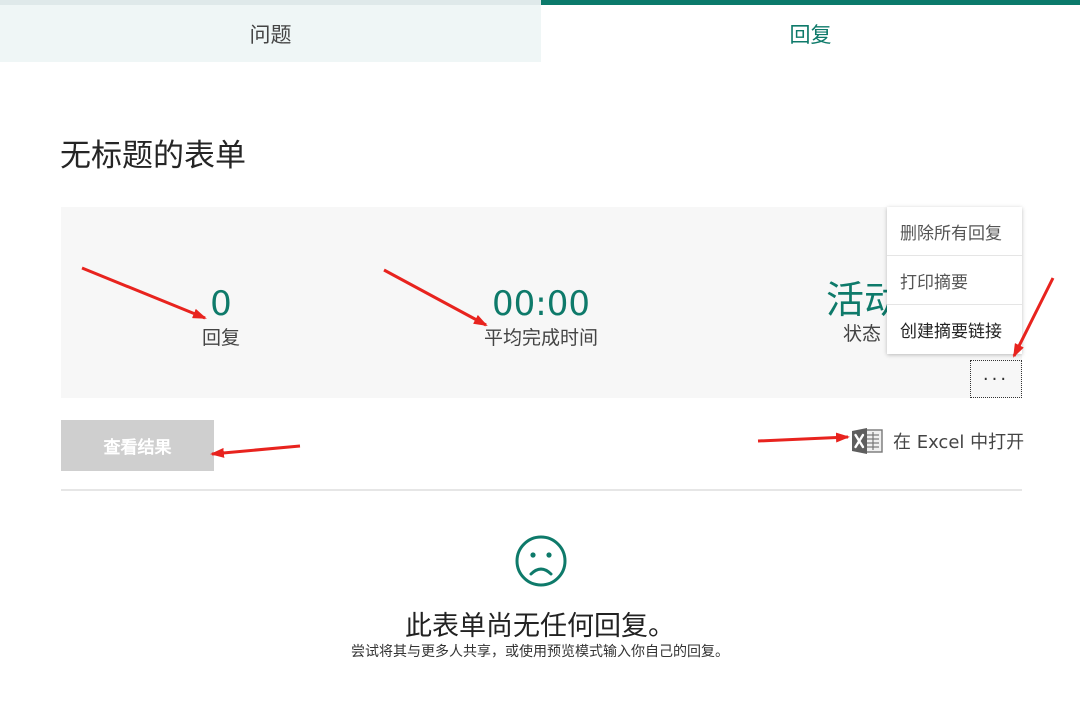 The image size is (1080, 716). What do you see at coordinates (959, 442) in the screenshot?
I see `open-in-excel-label: 在 Excel 中打开` at bounding box center [959, 442].